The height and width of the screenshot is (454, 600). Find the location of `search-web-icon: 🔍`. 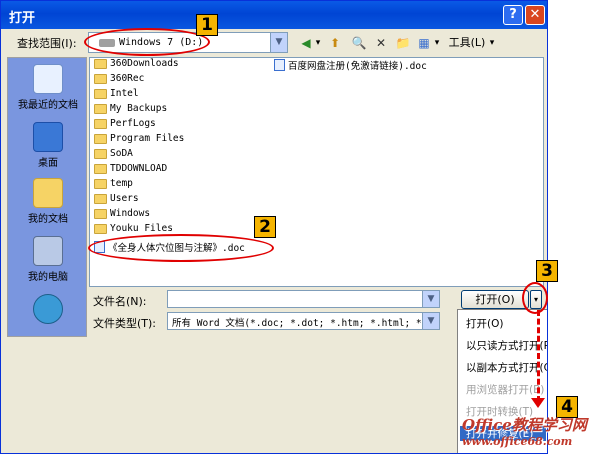

search-web-icon: 🔍 is located at coordinates (359, 43).